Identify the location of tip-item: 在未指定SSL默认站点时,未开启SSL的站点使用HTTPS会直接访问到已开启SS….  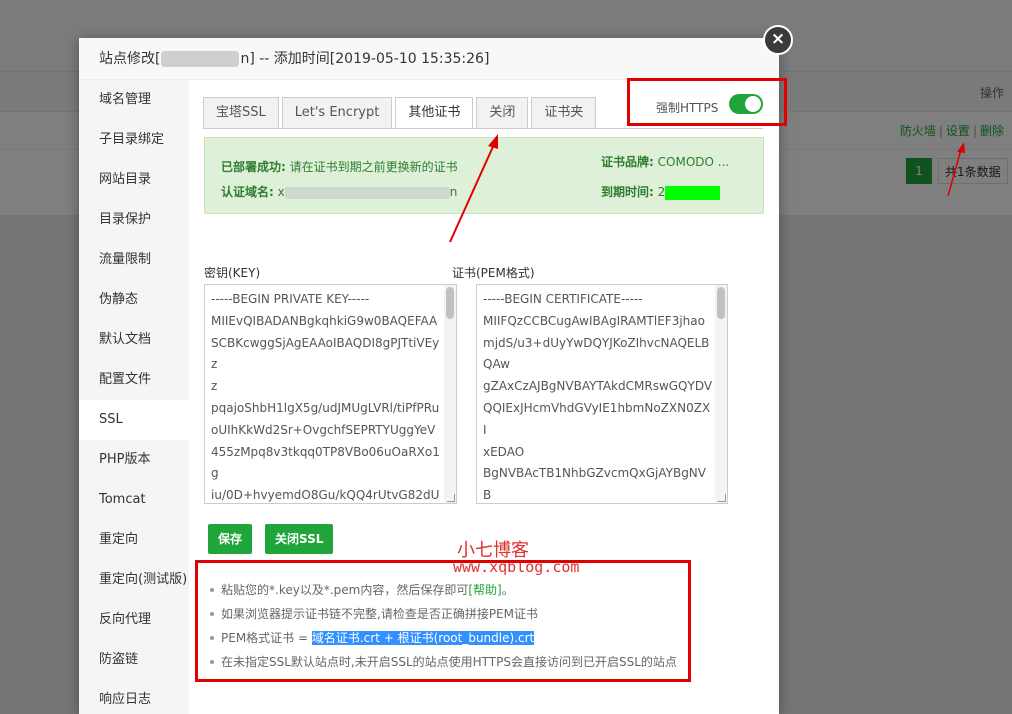
(459, 664).